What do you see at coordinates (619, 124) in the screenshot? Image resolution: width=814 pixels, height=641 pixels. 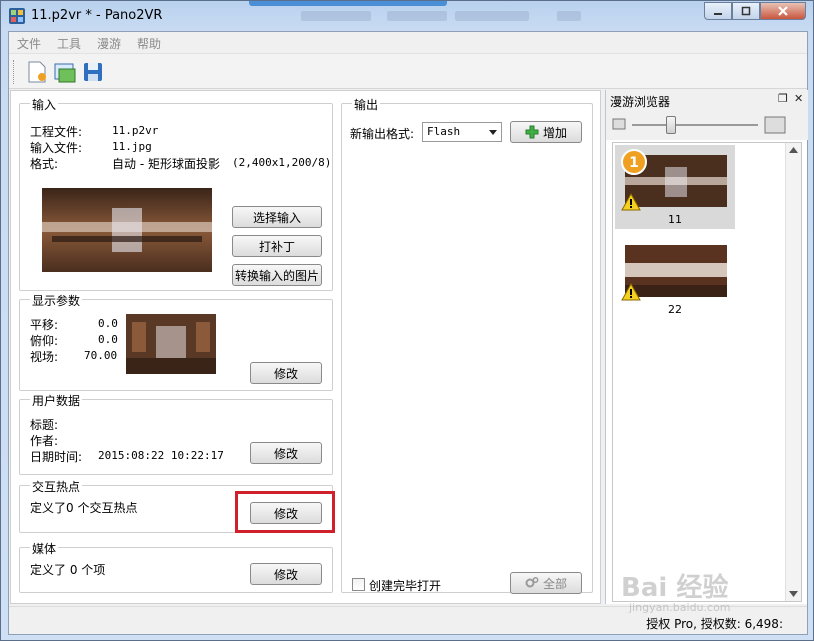 I see `small-thumbnail-icon` at bounding box center [619, 124].